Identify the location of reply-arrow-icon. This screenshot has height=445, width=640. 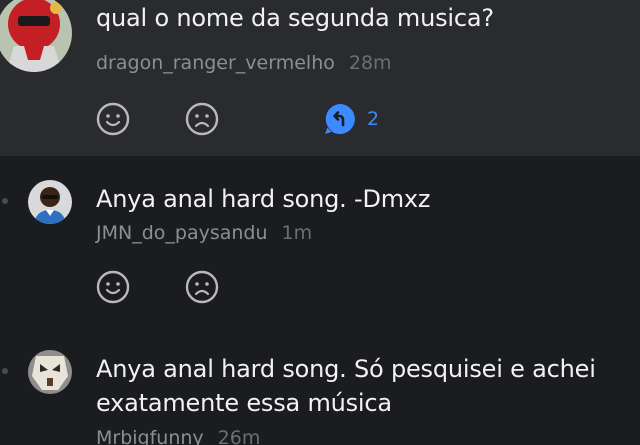
(340, 119).